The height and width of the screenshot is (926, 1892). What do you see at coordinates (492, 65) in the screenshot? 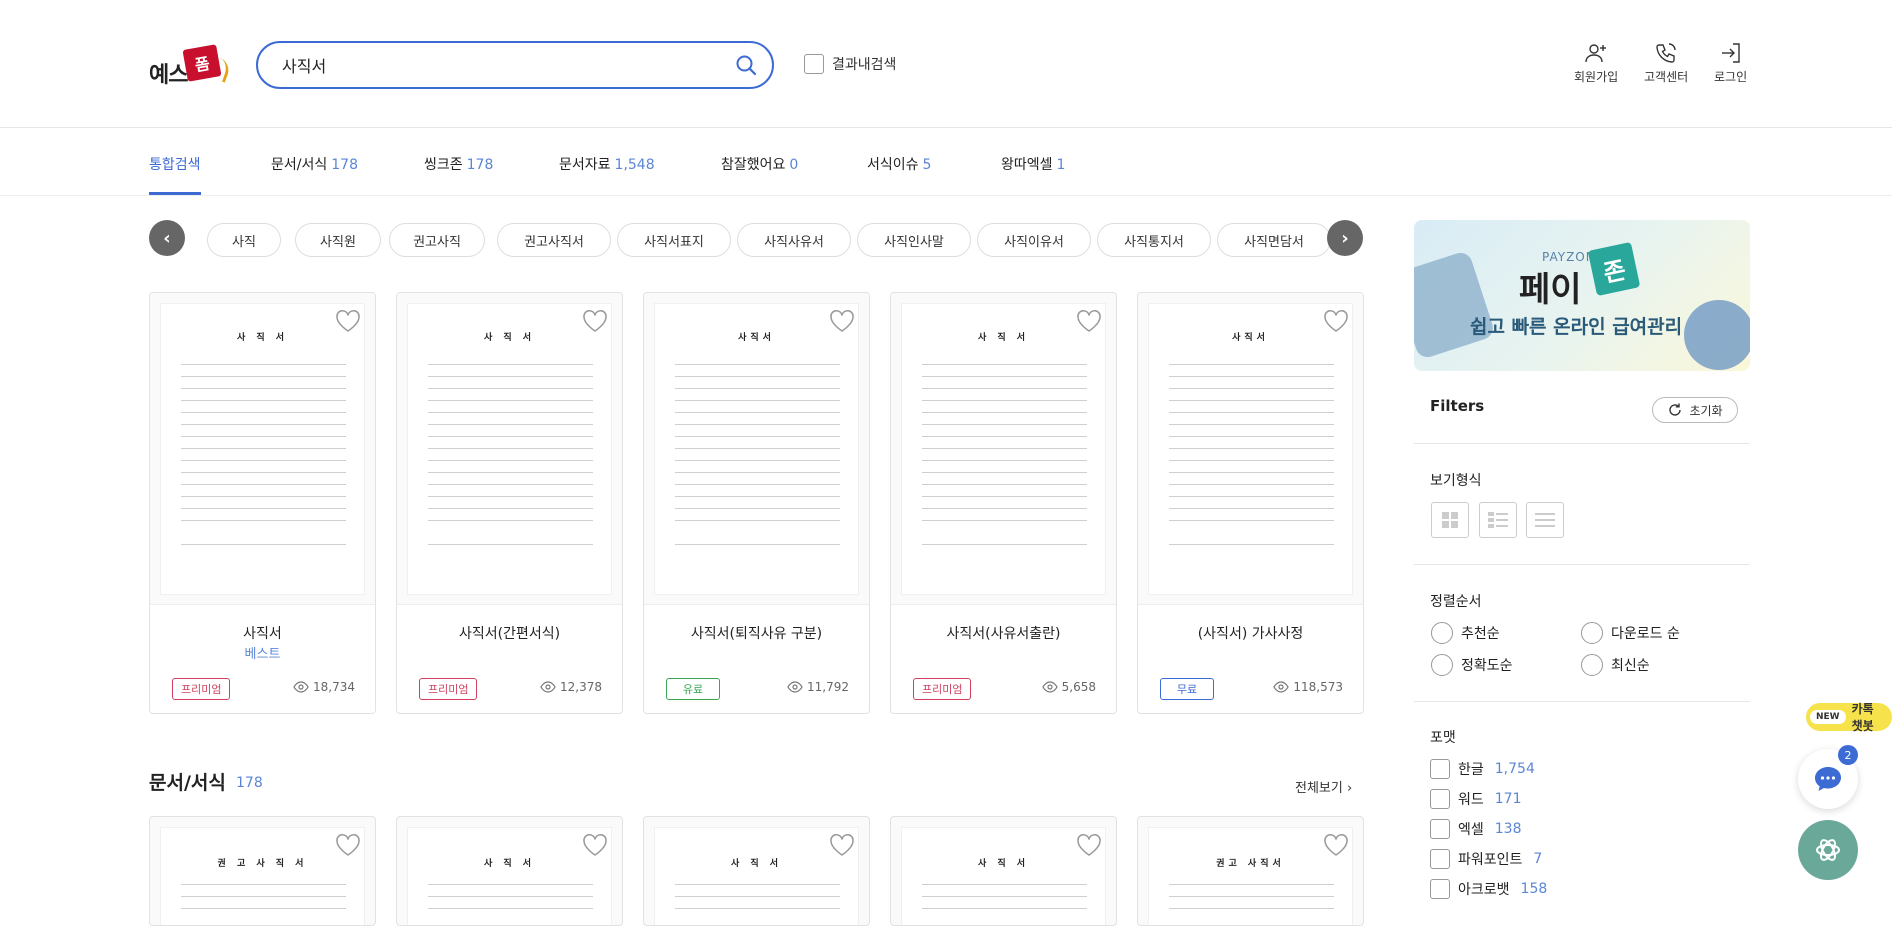
I see `search-input` at bounding box center [492, 65].